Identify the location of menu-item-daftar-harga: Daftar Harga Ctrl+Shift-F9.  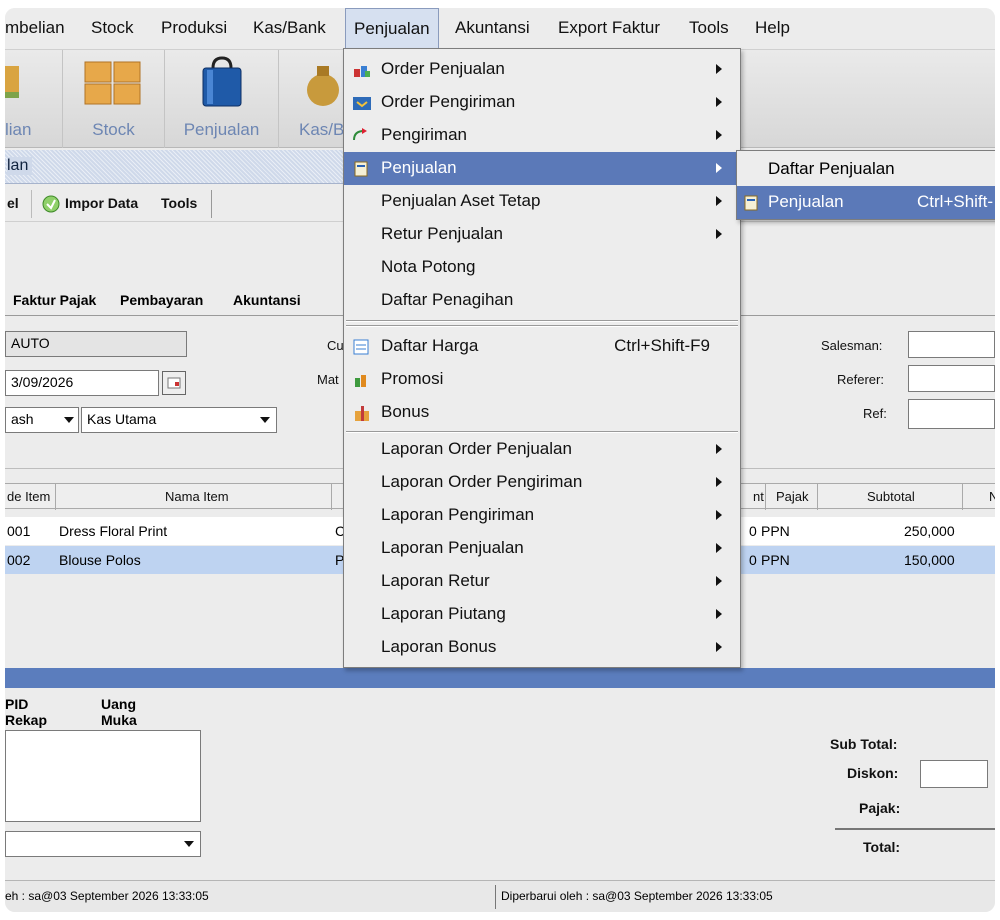
(542, 346).